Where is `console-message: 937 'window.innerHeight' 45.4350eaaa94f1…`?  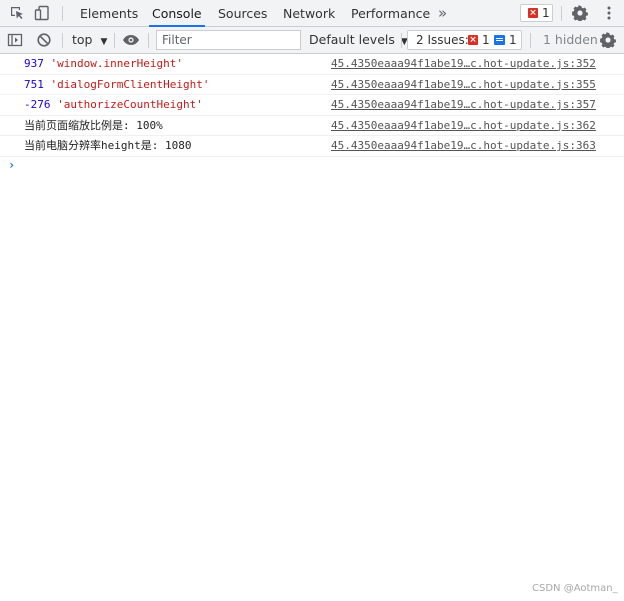
console-message: 937 'window.innerHeight' 45.4350eaaa94f1… is located at coordinates (312, 64).